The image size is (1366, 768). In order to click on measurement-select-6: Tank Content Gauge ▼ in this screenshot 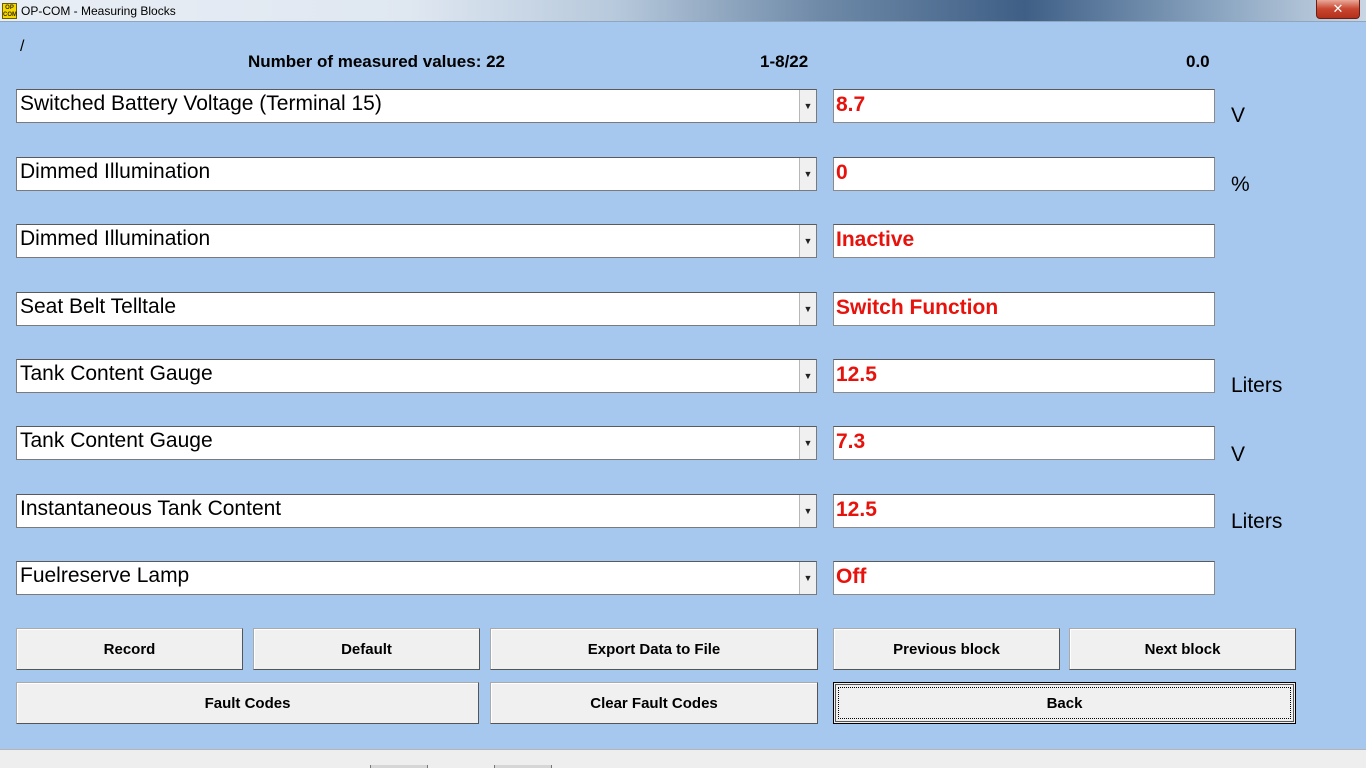, I will do `click(416, 443)`.